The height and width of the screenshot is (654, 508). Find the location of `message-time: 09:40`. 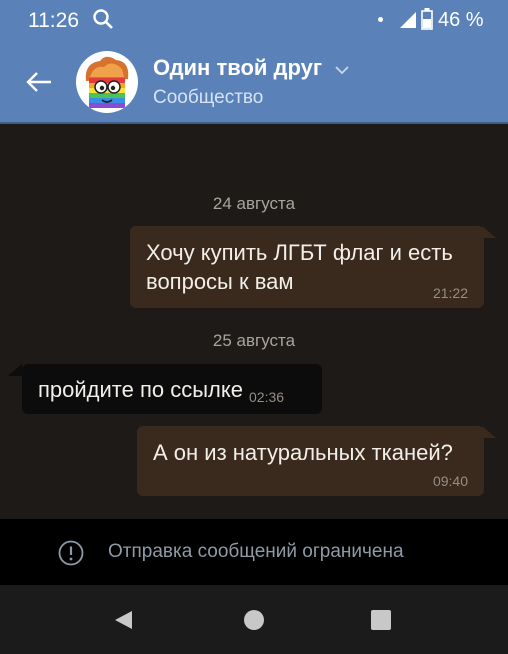

message-time: 09:40 is located at coordinates (450, 481).